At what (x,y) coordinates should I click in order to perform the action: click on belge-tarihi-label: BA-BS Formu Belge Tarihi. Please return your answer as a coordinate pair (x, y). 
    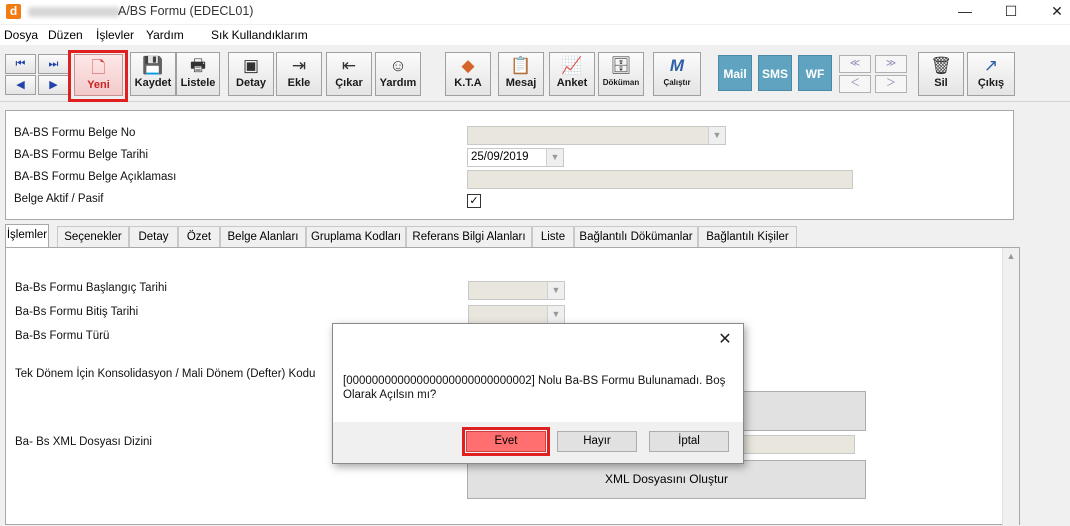
    Looking at the image, I should click on (81, 155).